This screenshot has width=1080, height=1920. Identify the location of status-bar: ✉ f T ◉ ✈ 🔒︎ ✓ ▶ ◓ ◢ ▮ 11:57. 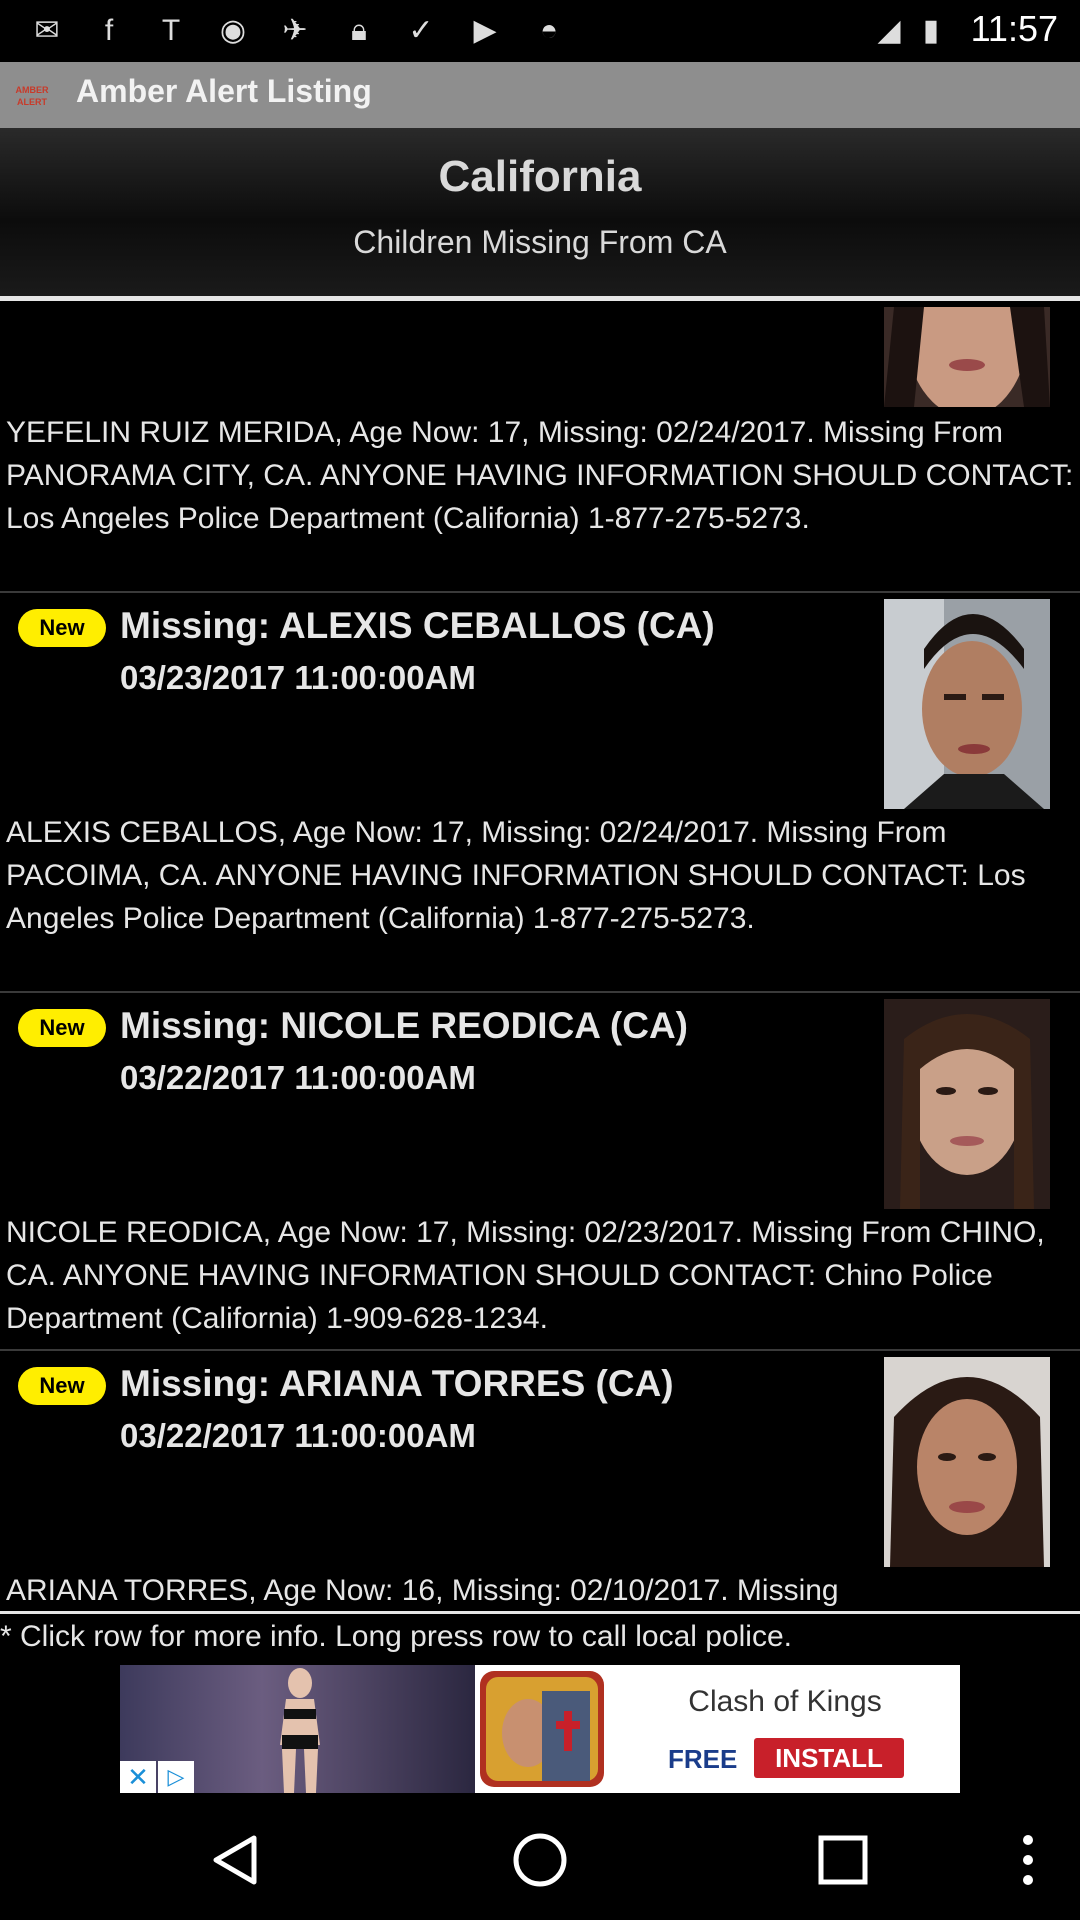
(540, 31).